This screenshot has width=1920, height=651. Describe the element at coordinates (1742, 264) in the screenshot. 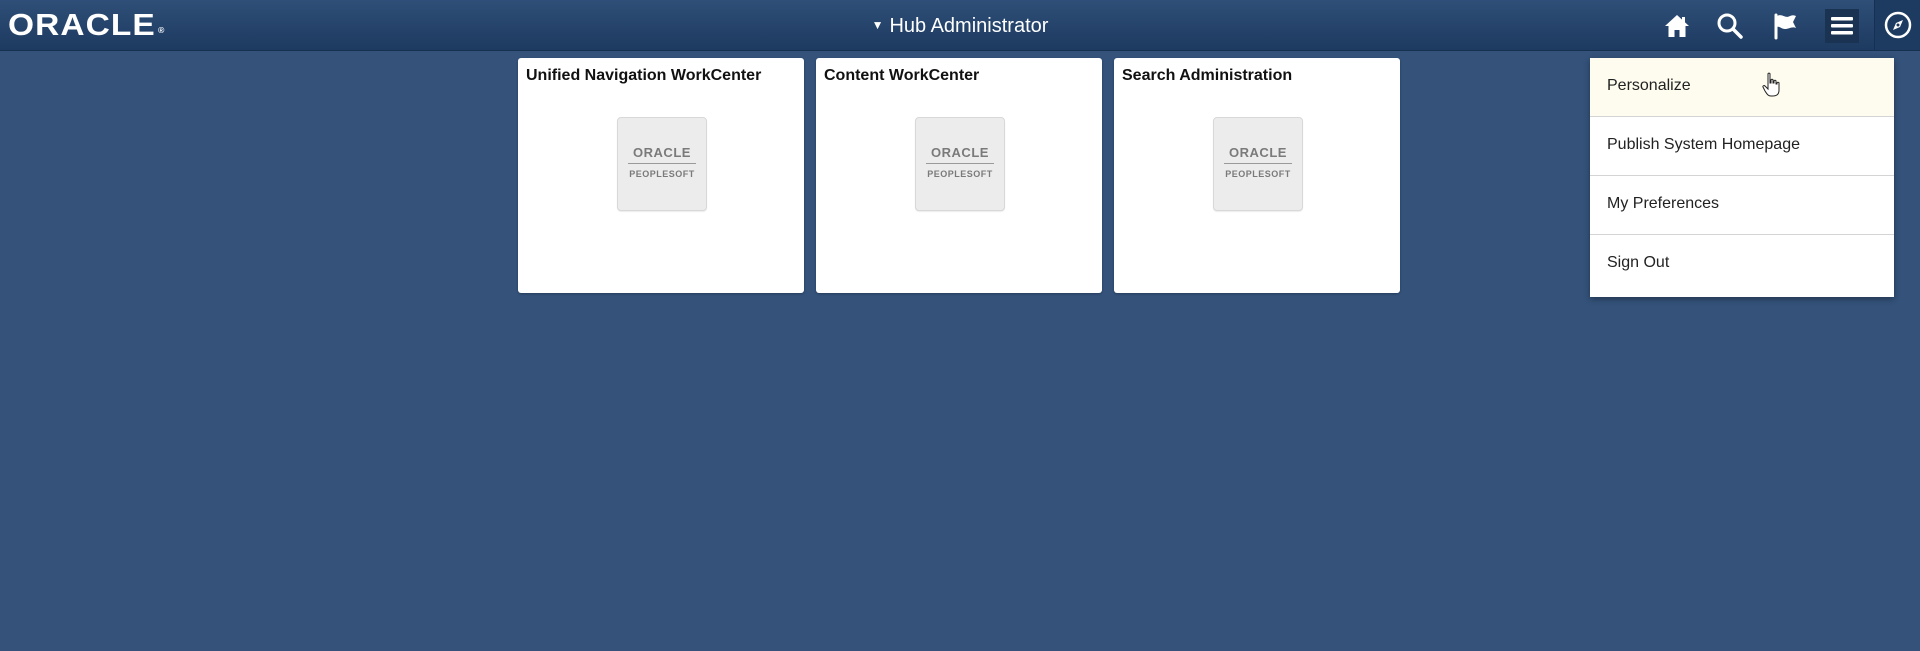

I see `menu-item-sign-out: Sign Out` at that location.